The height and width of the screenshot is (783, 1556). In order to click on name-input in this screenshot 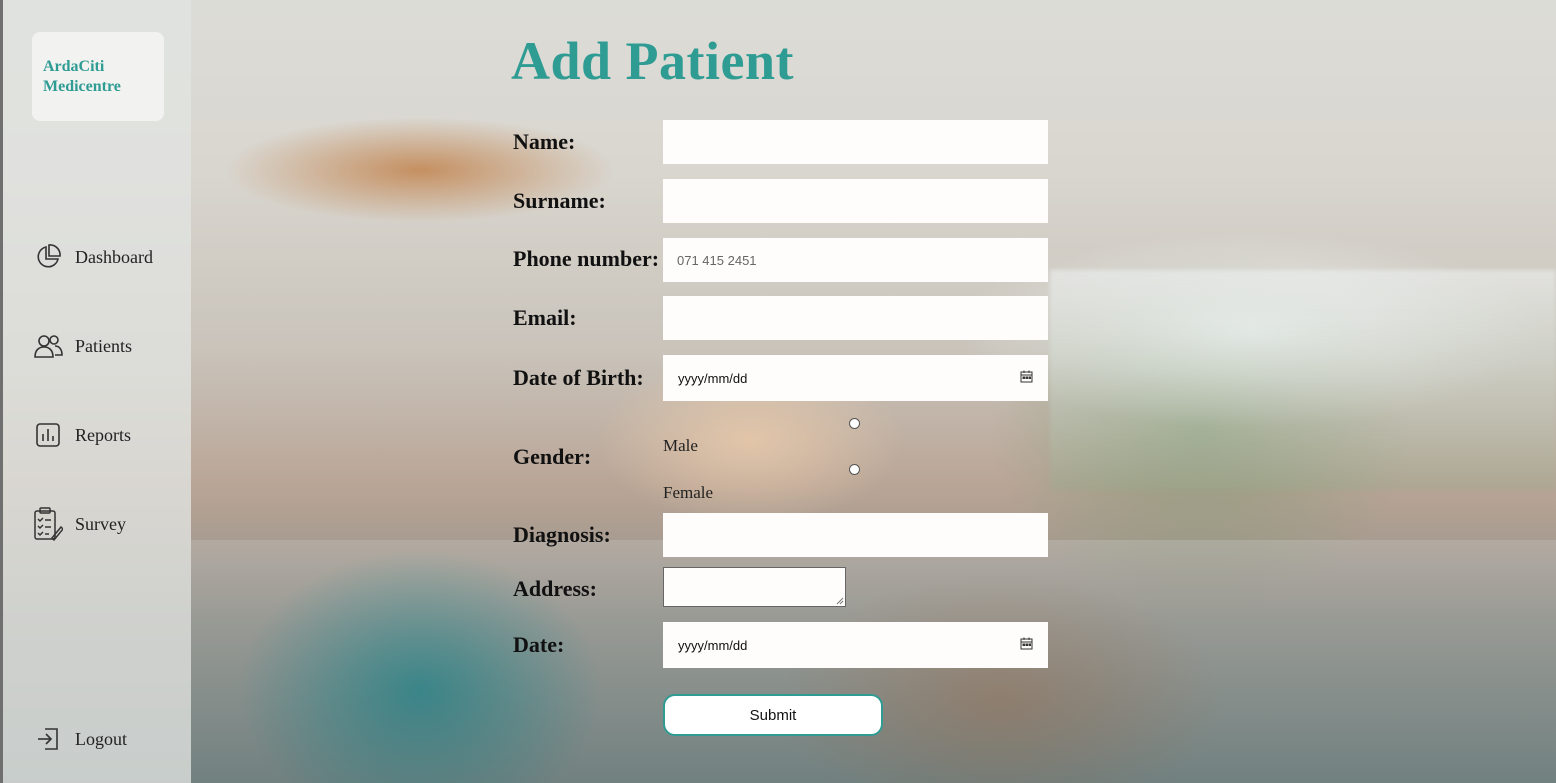, I will do `click(855, 142)`.